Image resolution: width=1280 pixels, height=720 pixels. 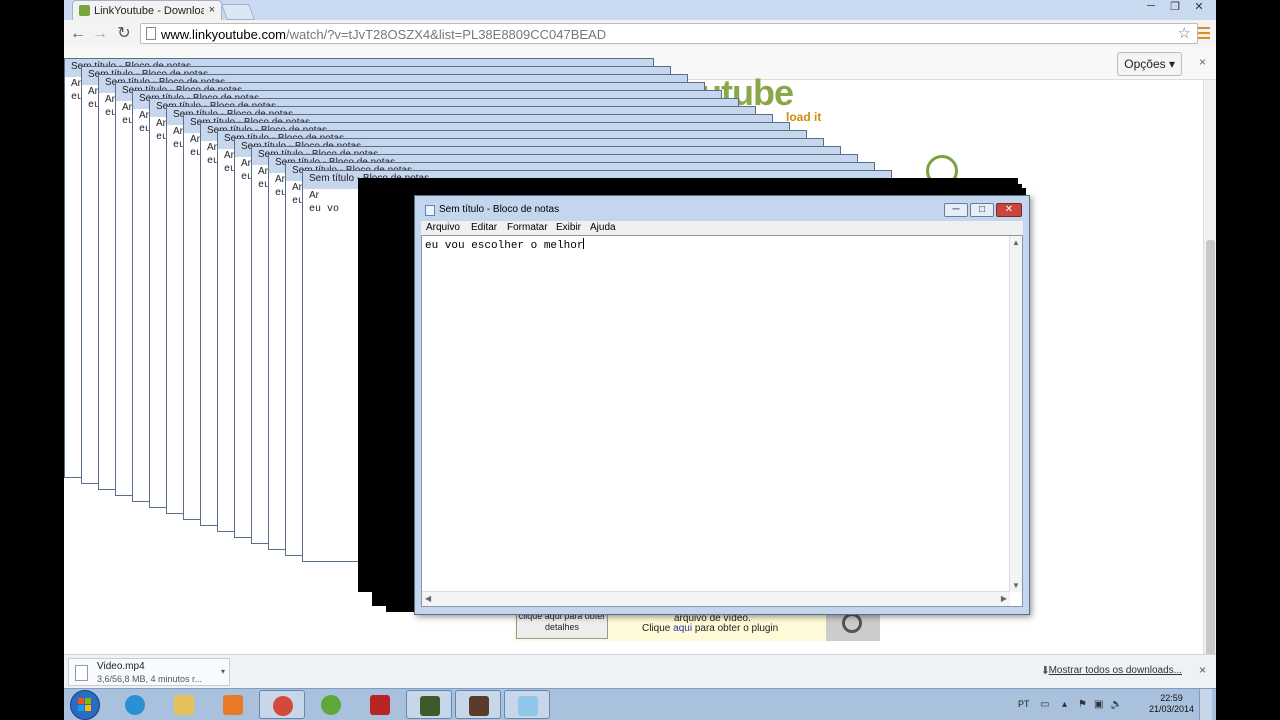 I want to click on page-scrollbar-thumb, so click(x=1210, y=450).